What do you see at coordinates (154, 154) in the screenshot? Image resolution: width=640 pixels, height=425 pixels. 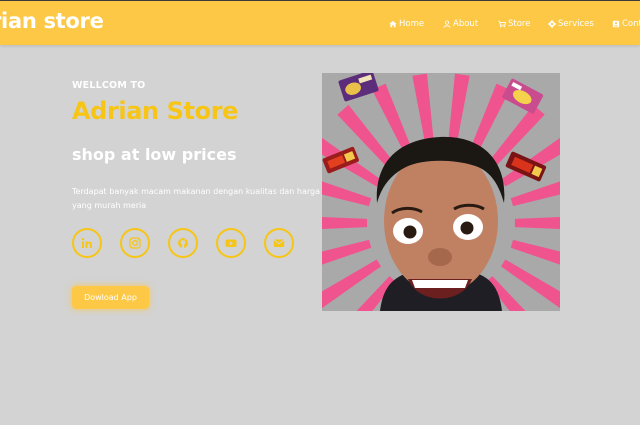 I see `hero-tagline: shop at low prices` at bounding box center [154, 154].